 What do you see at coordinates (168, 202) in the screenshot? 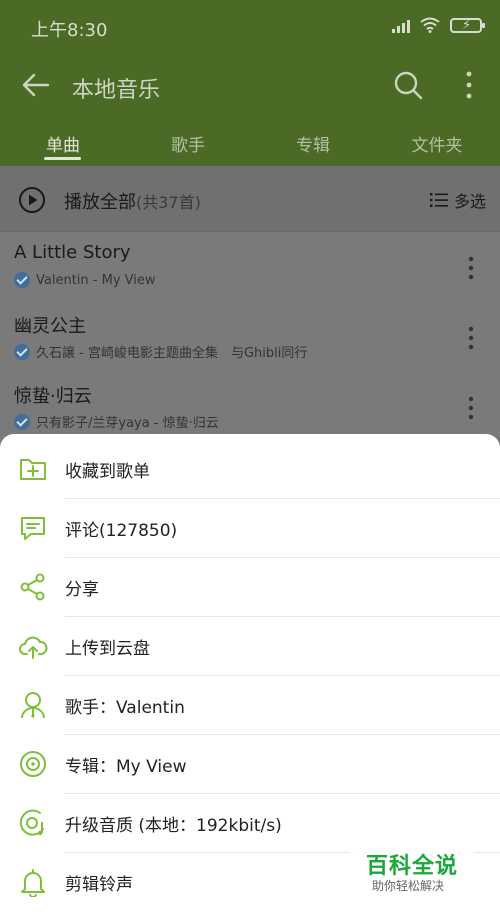
I see `song-count: (共37首)` at bounding box center [168, 202].